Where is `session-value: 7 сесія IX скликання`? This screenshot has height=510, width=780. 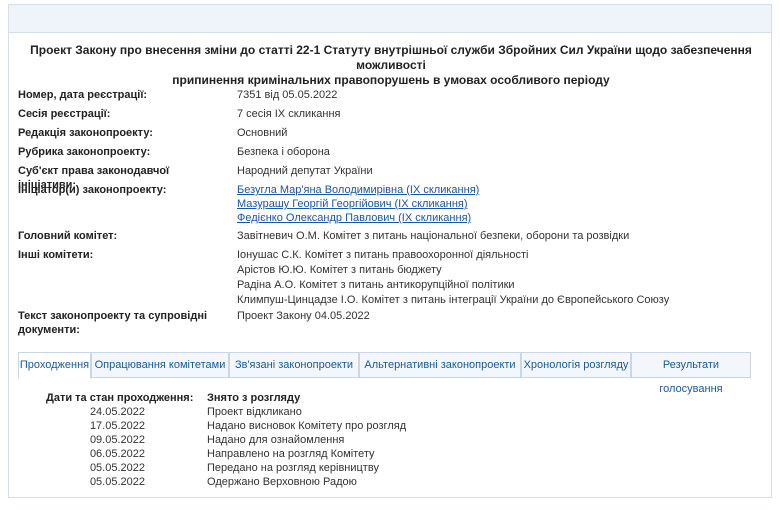 session-value: 7 сесія IX скликання is located at coordinates (289, 114).